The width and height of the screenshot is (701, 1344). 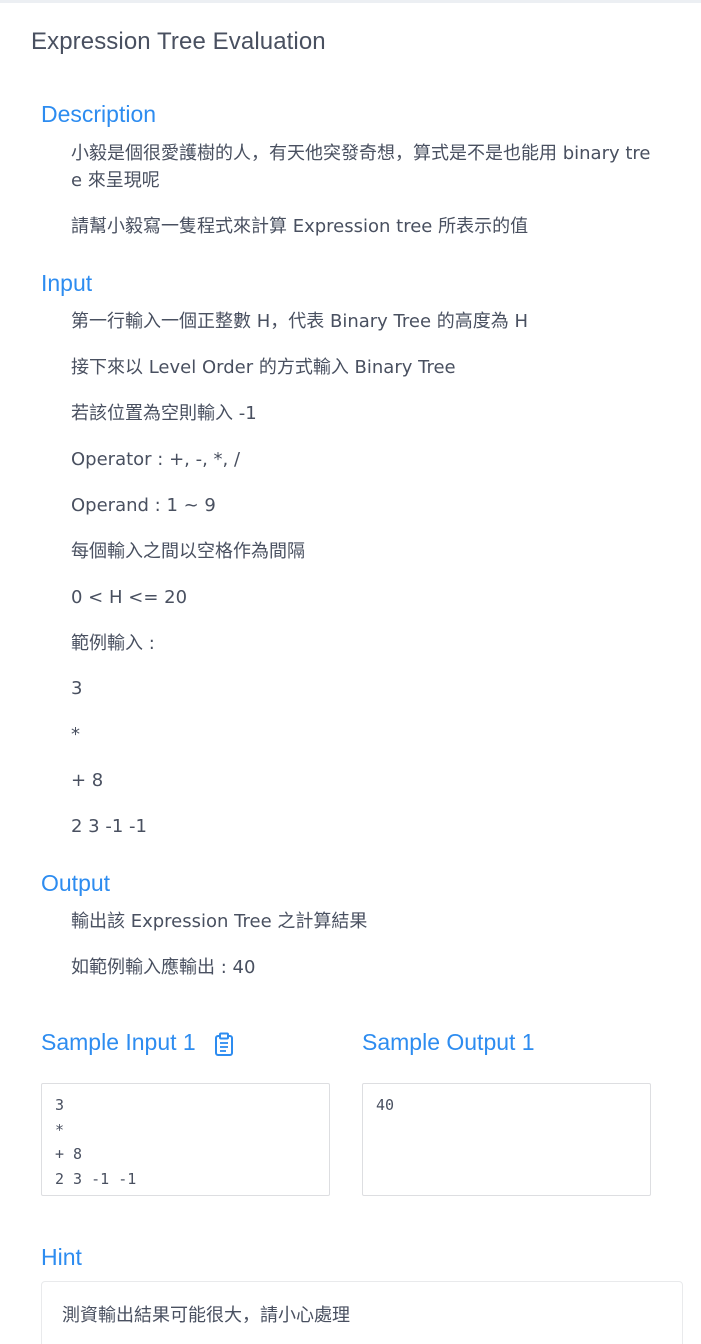 I want to click on input-paragraph: Operand : 1 ~ 9, so click(x=143, y=505).